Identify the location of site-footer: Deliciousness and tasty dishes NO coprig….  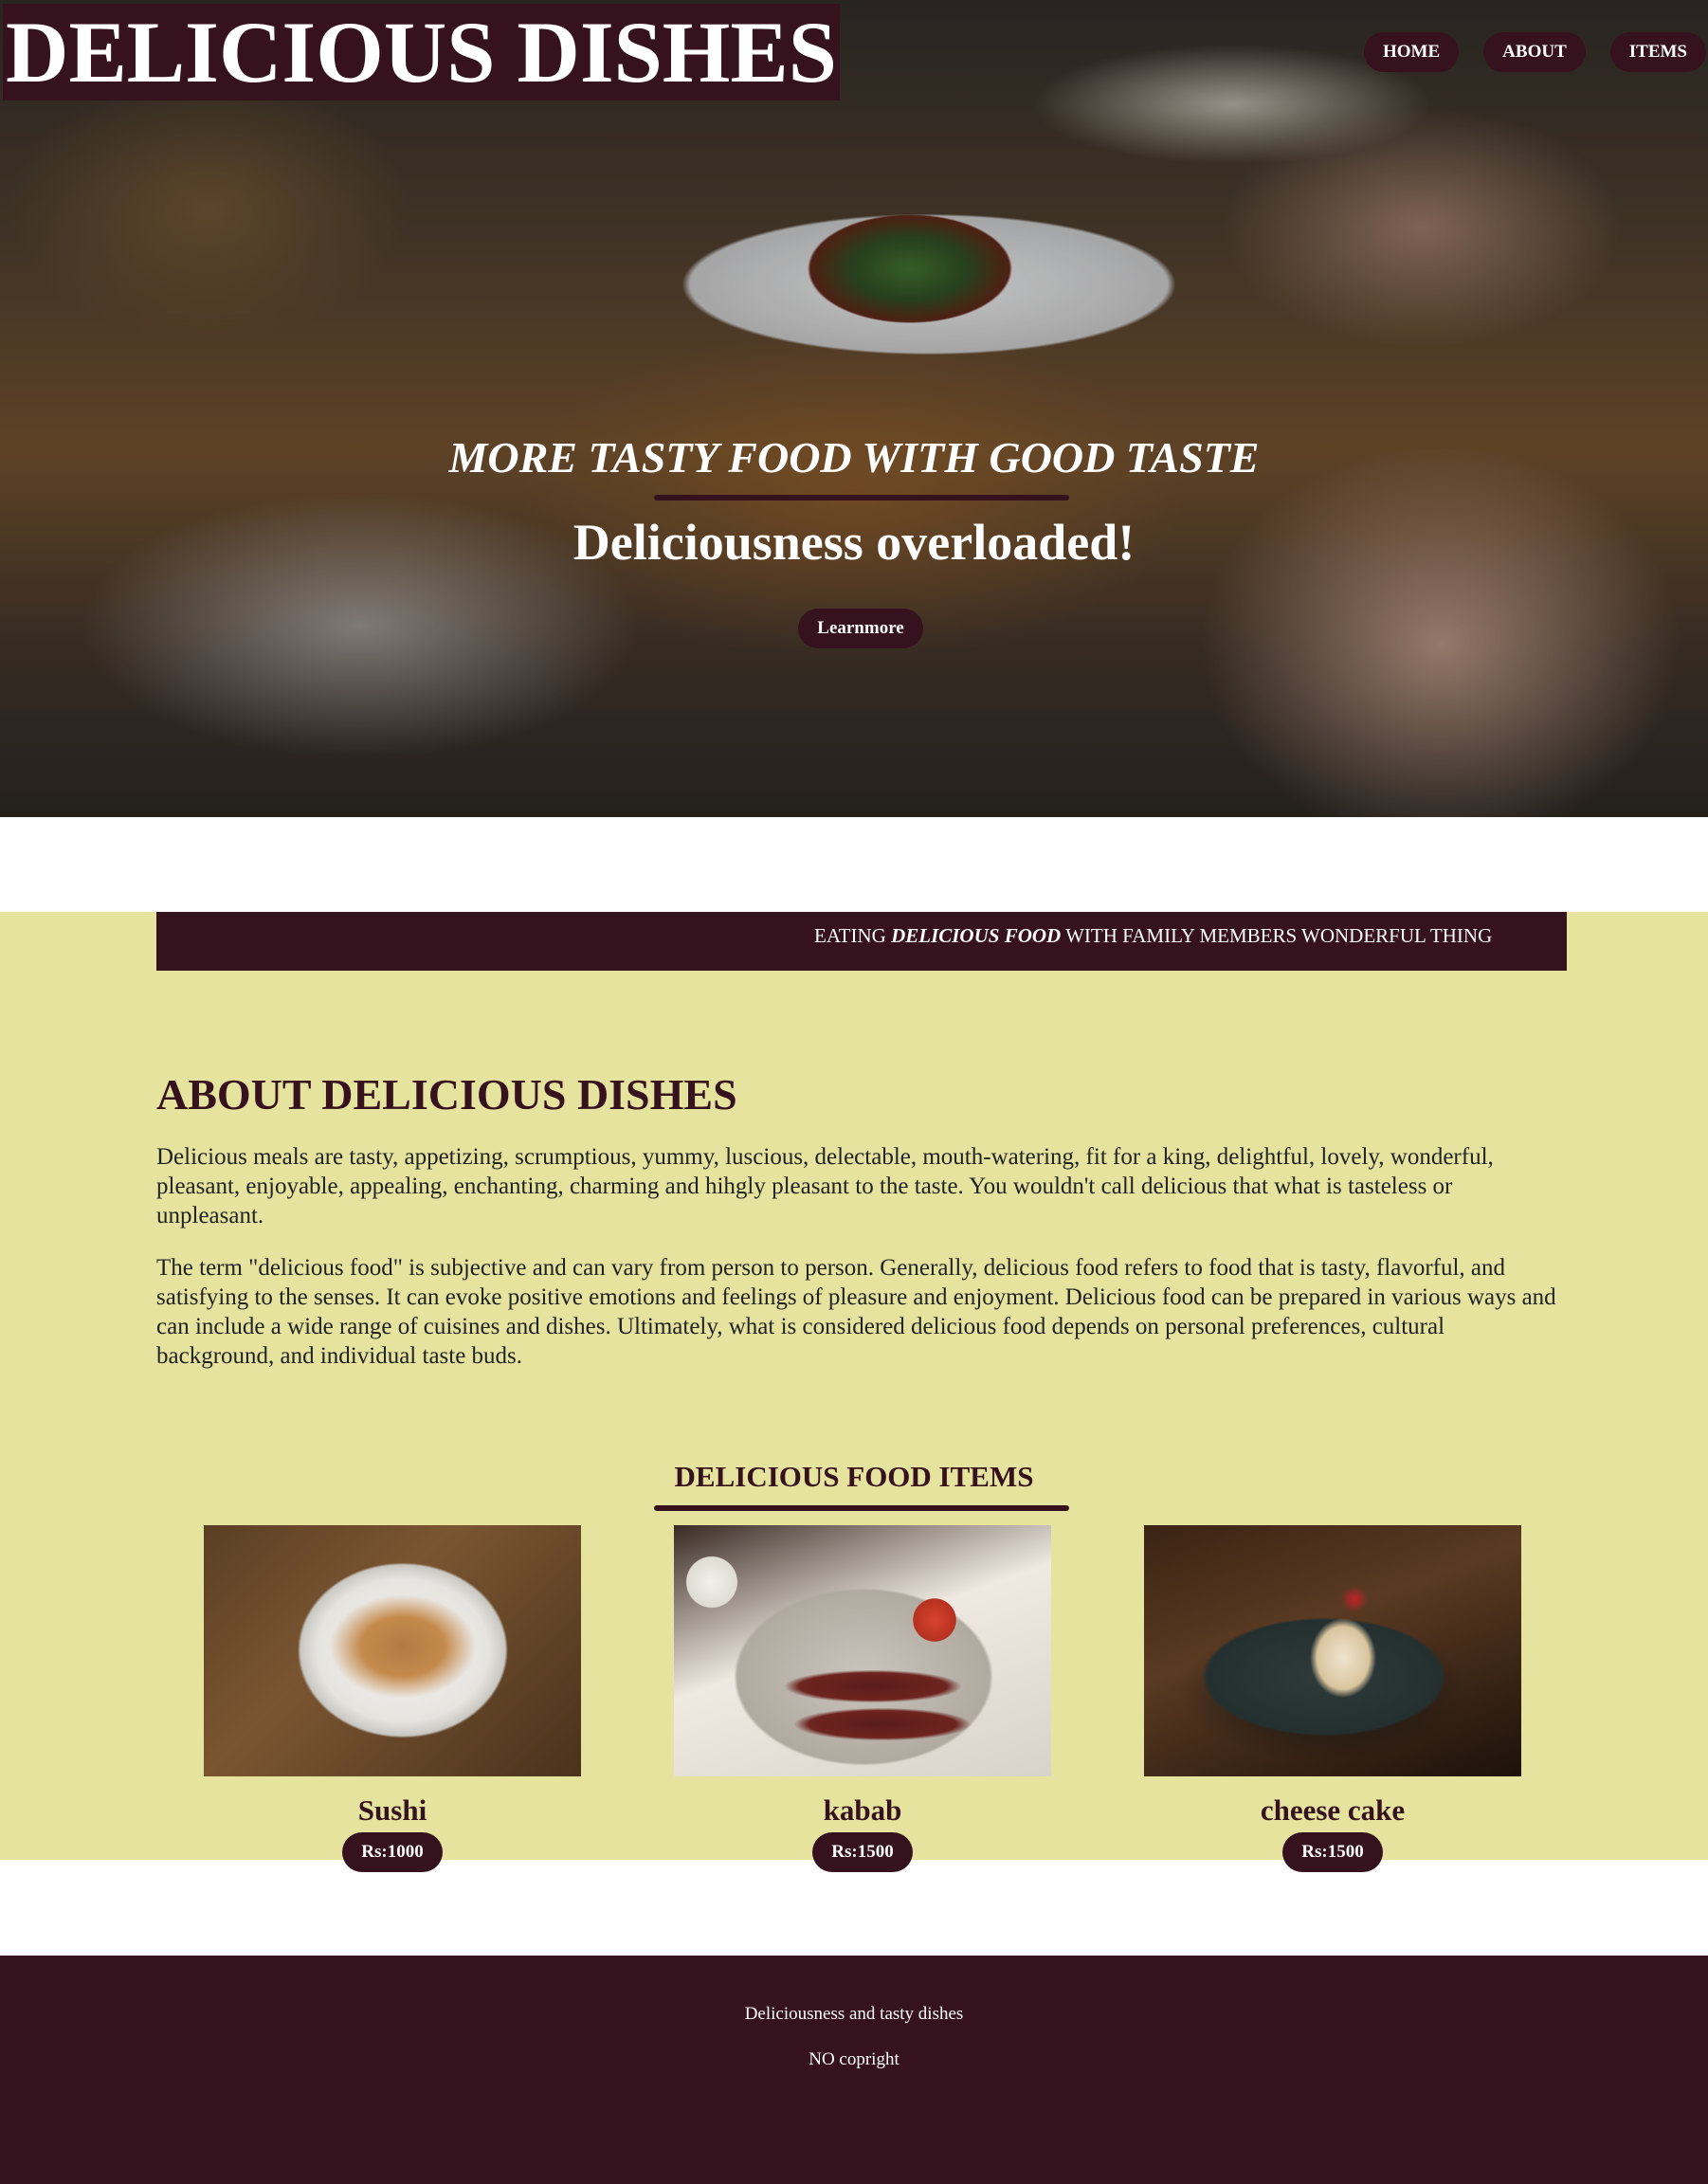
(854, 2070).